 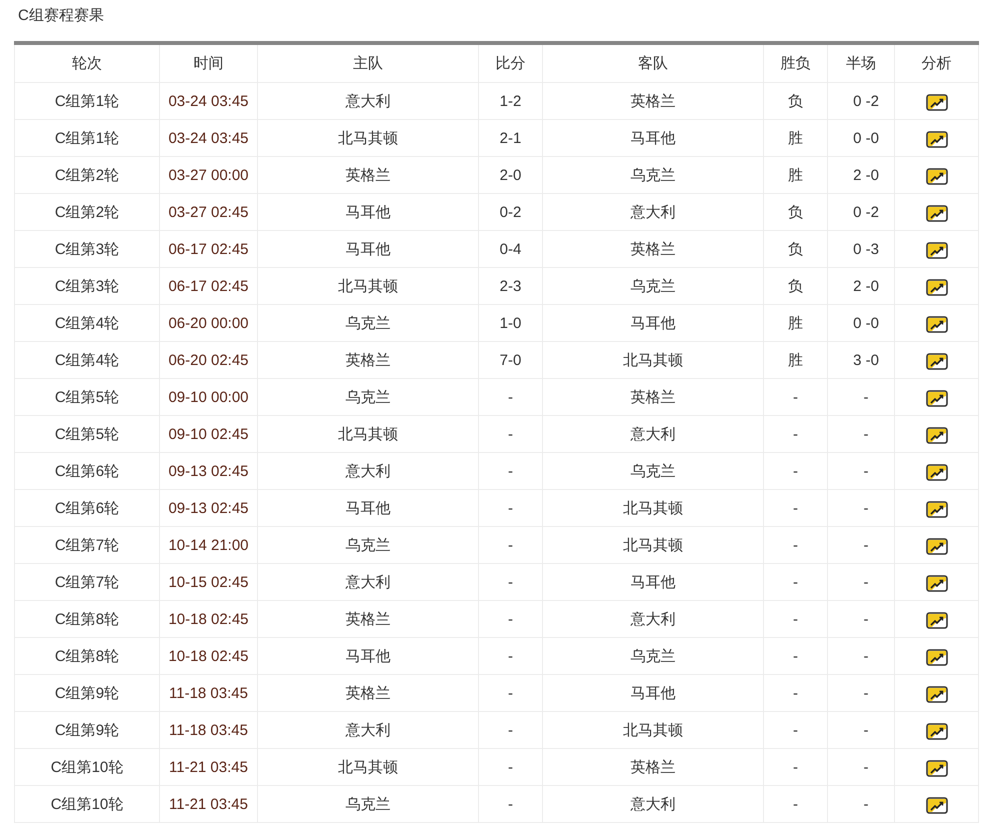 I want to click on column-header: 分析, so click(x=937, y=63).